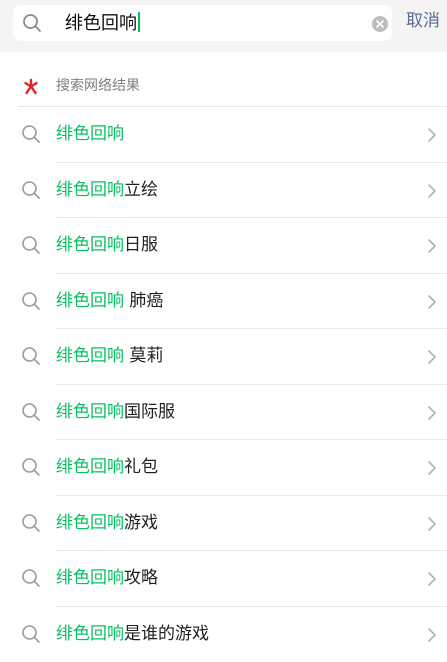 This screenshot has height=662, width=447. I want to click on suggestion-text: 绯色回响是谁的游戏, so click(132, 634).